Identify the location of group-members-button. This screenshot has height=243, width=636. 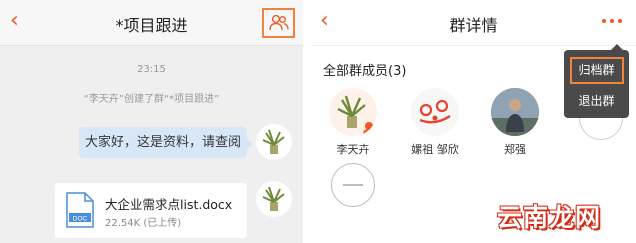
(278, 23).